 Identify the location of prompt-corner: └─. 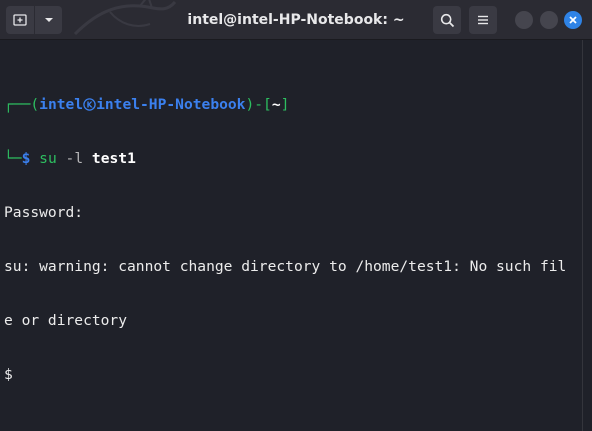
(13, 158).